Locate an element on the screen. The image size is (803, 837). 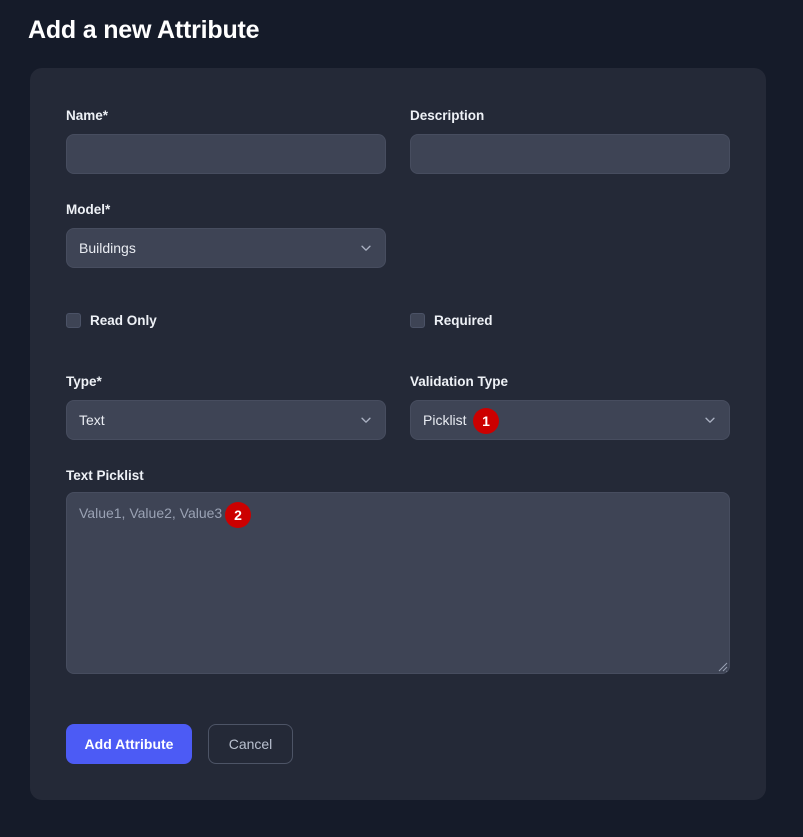
name-label: Name* is located at coordinates (87, 115).